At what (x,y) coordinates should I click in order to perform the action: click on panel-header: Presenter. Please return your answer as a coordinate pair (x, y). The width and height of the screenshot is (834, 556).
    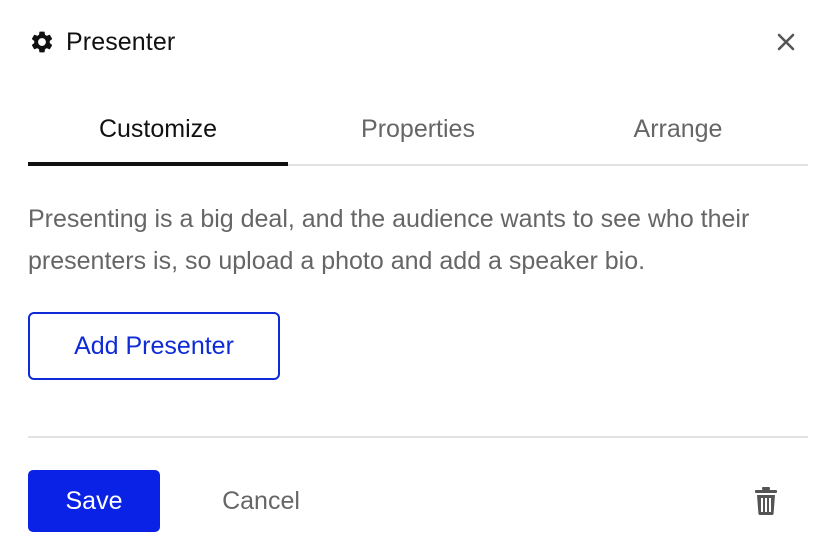
    Looking at the image, I should click on (417, 42).